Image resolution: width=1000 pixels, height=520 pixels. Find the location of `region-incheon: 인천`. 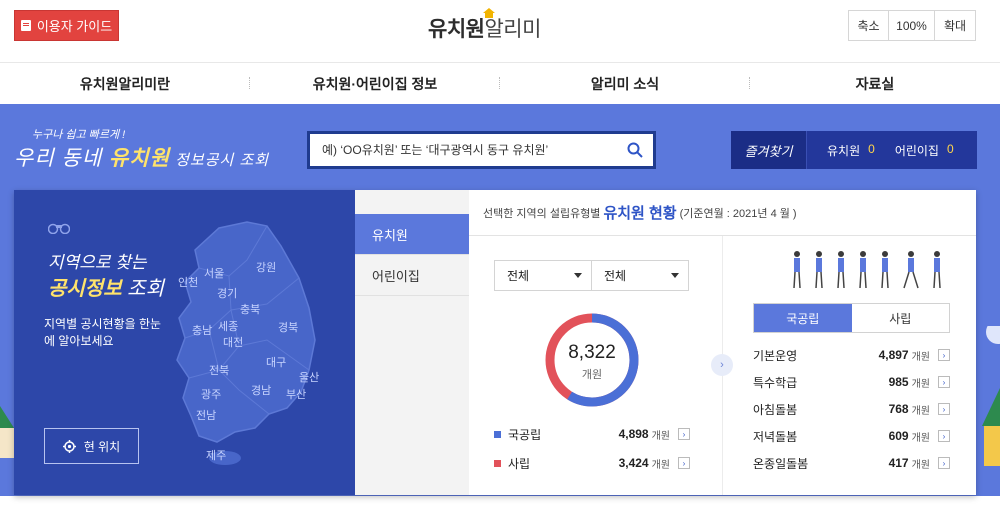

region-incheon: 인천 is located at coordinates (188, 282).